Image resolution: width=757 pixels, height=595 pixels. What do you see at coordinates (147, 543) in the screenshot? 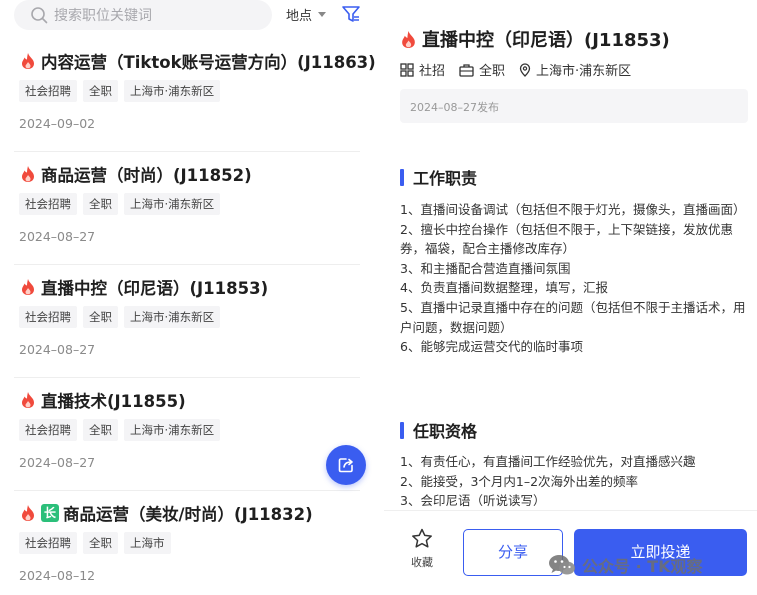
I see `tag-location: 上海市` at bounding box center [147, 543].